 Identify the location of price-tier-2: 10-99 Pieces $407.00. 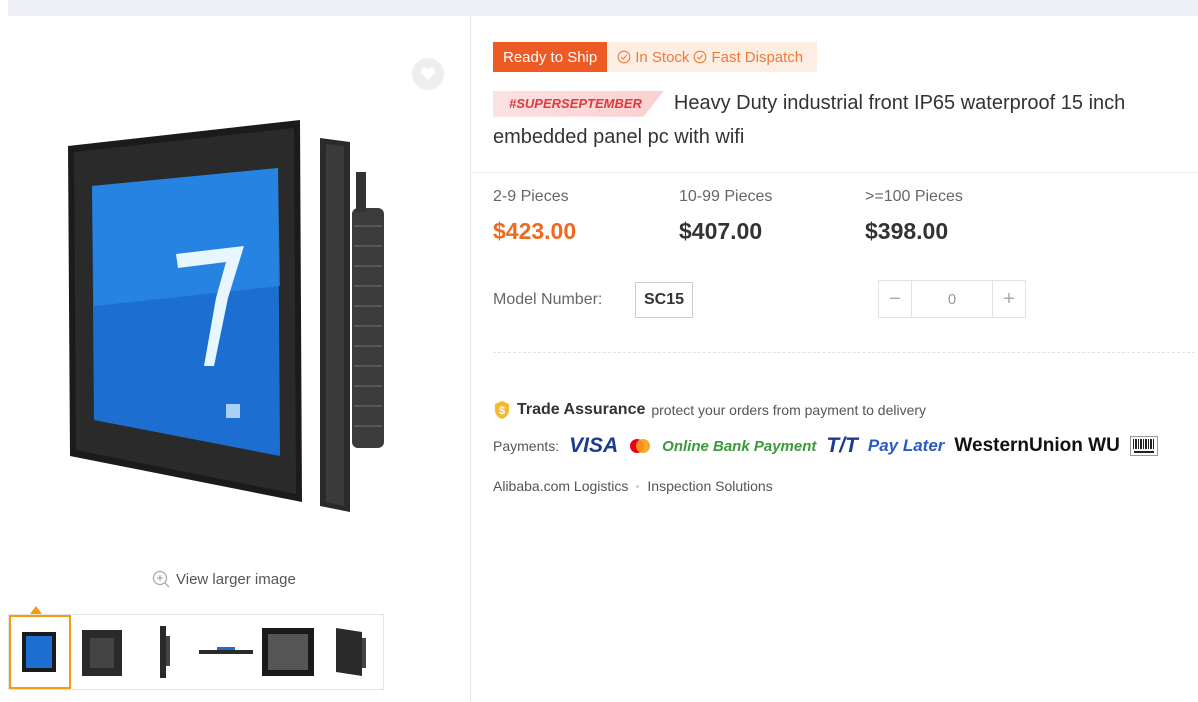
(772, 216).